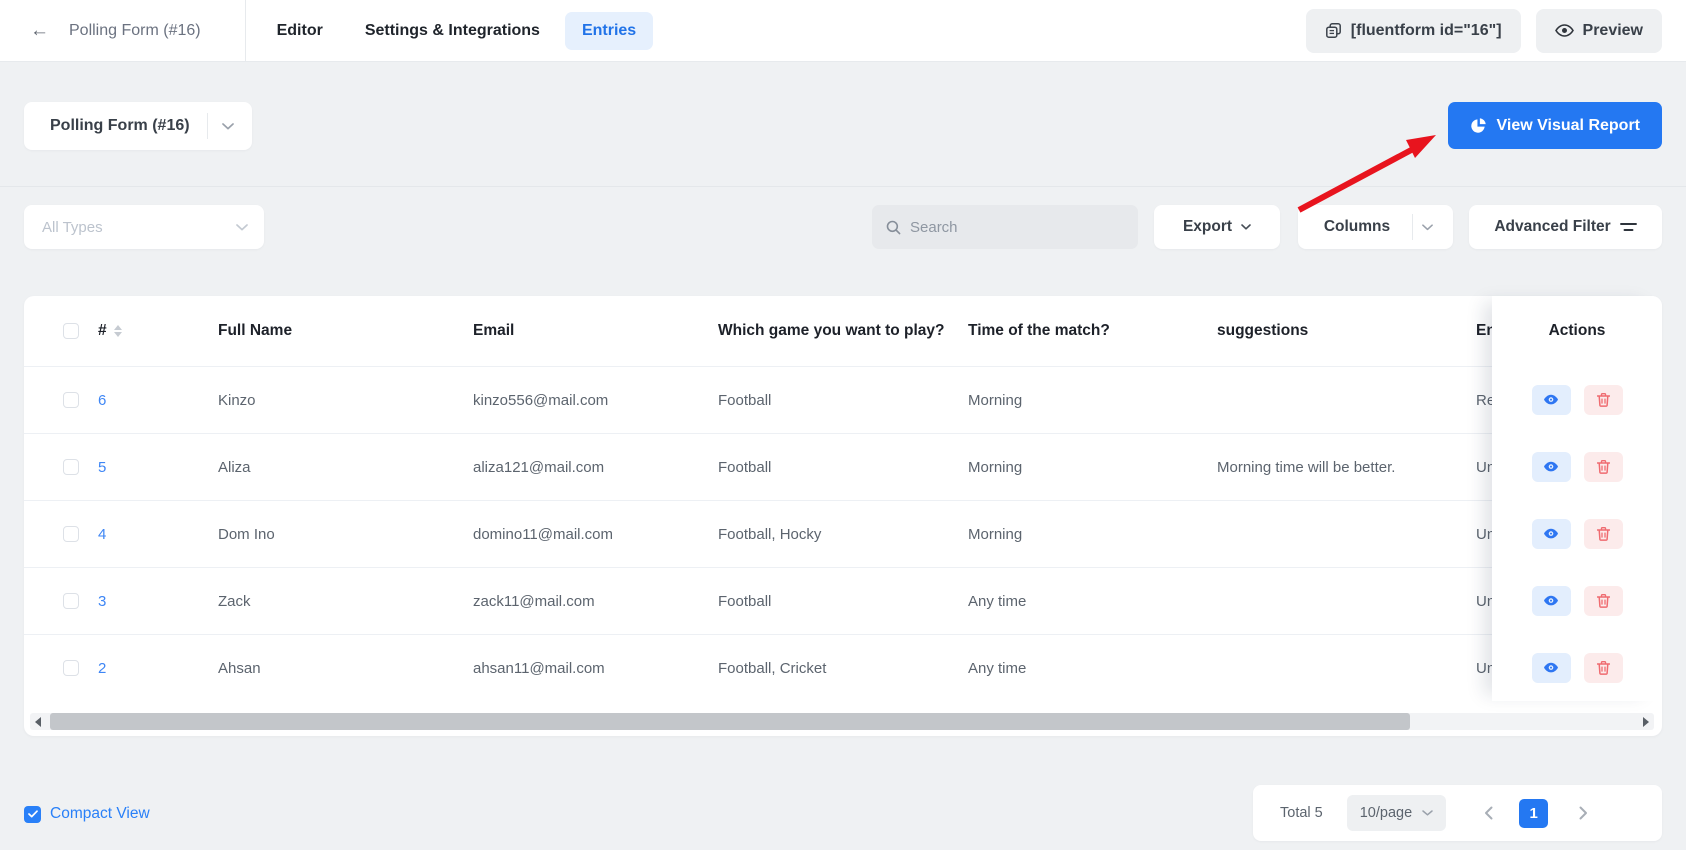 The width and height of the screenshot is (1686, 850). Describe the element at coordinates (144, 227) in the screenshot. I see `type-filter-dropdown: All Types` at that location.